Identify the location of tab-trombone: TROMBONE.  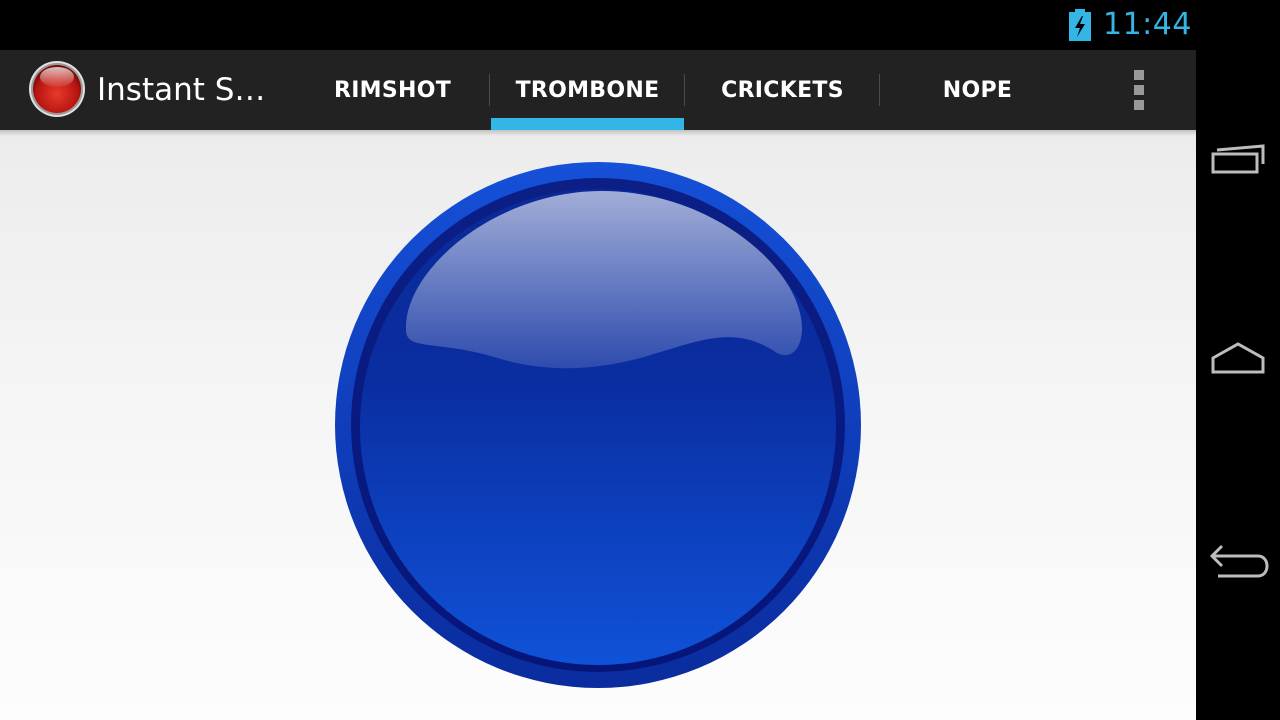
(587, 90).